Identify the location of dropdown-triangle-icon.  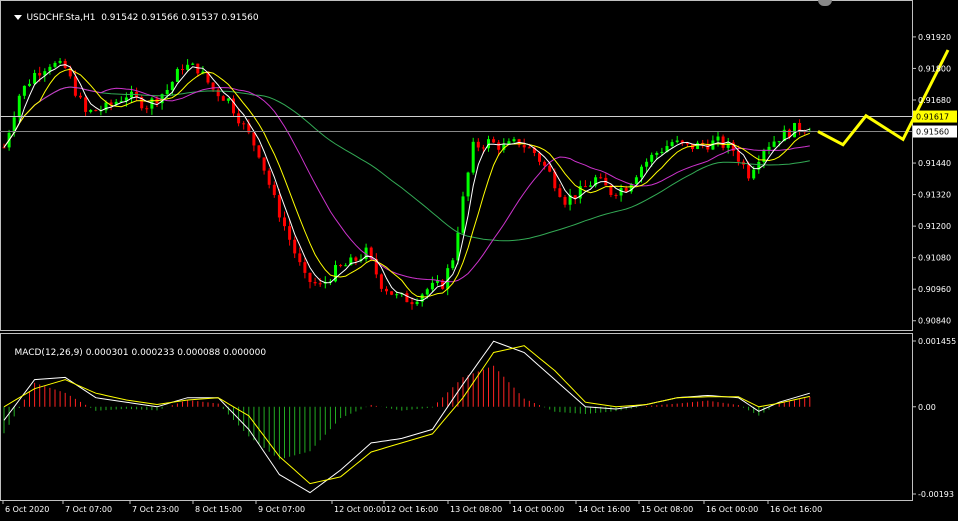
(18, 17).